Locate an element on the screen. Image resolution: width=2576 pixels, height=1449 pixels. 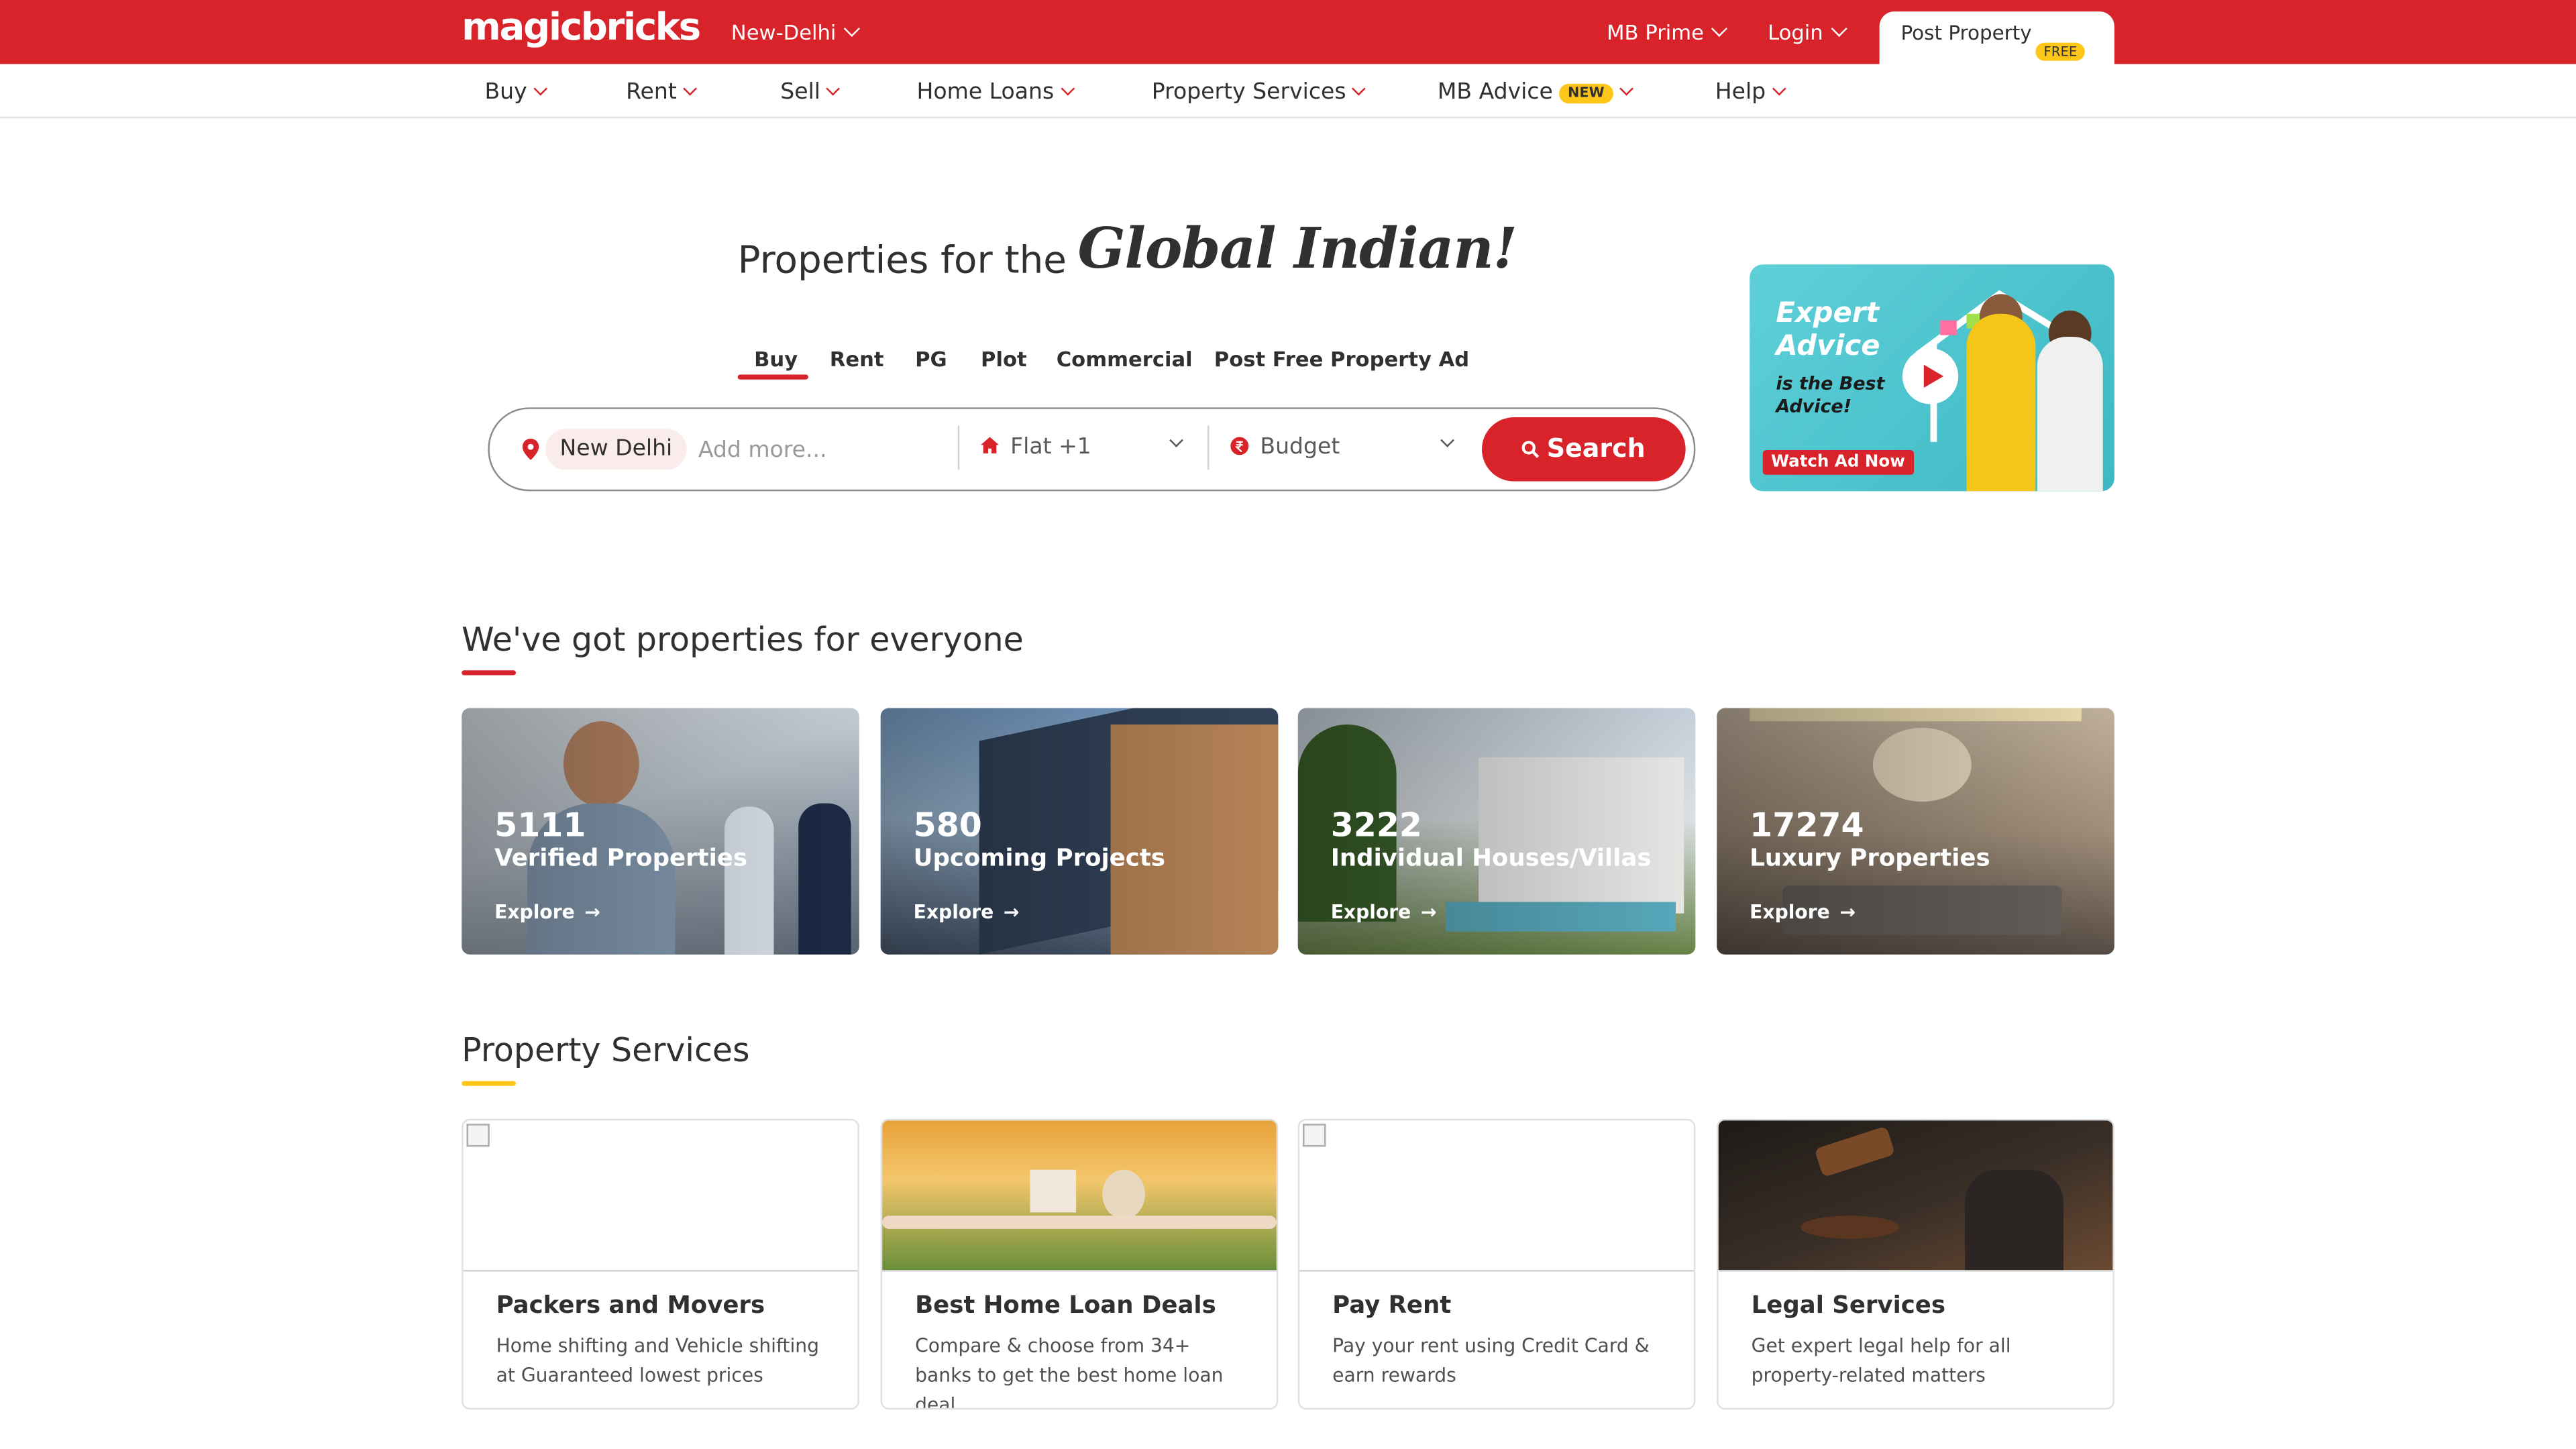
nav-item-help: Help is located at coordinates (1750, 91).